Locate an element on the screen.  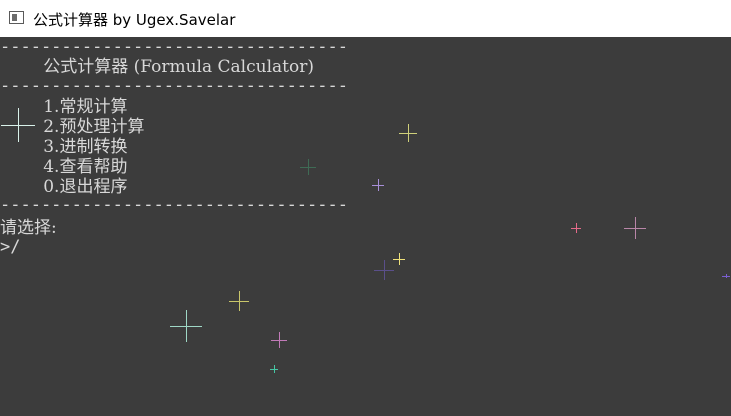
title-bar: 公式计算器 by Ugex.Savelar is located at coordinates (365, 18).